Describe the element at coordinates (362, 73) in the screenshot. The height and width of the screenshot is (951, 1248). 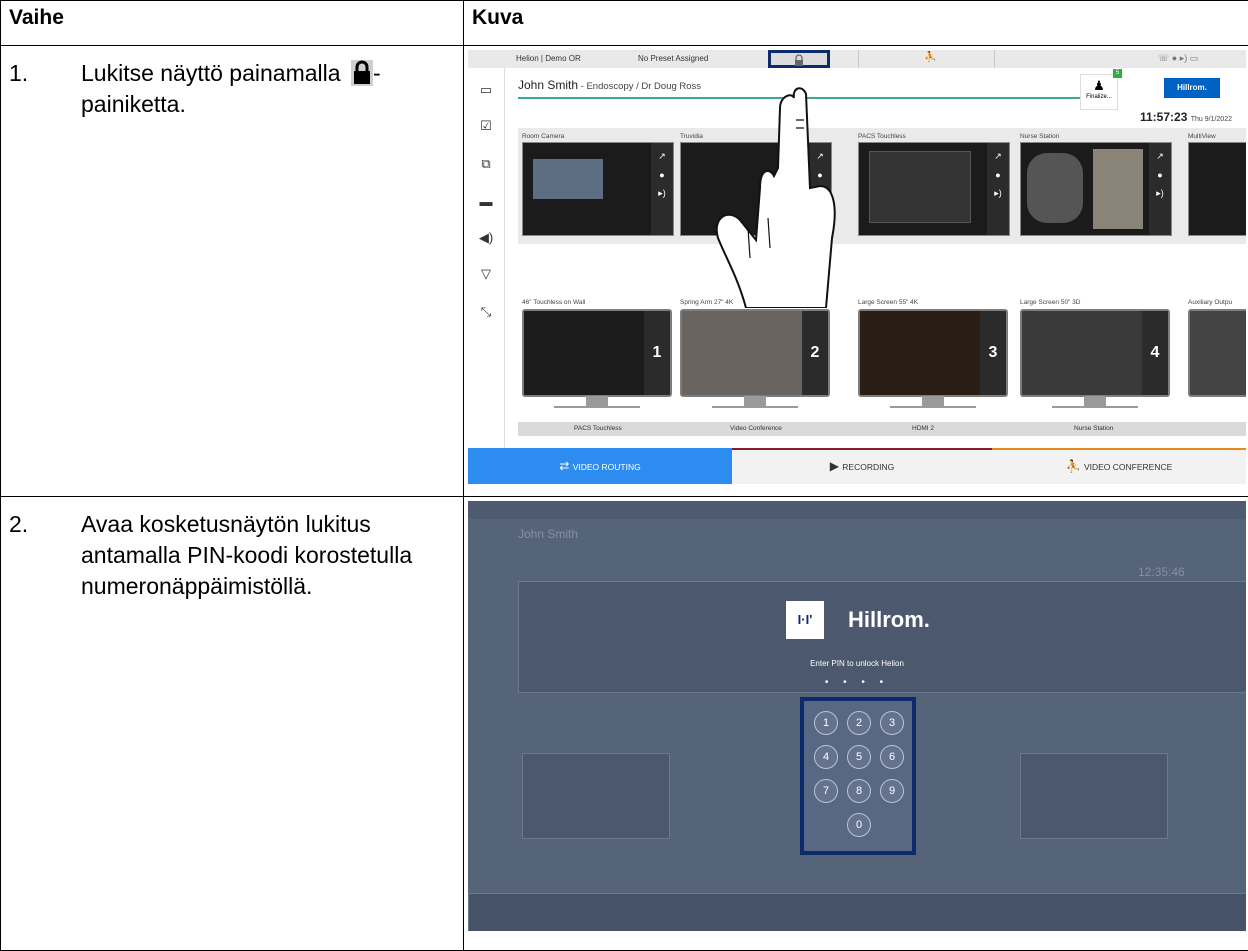
I see `lock-icon` at that location.